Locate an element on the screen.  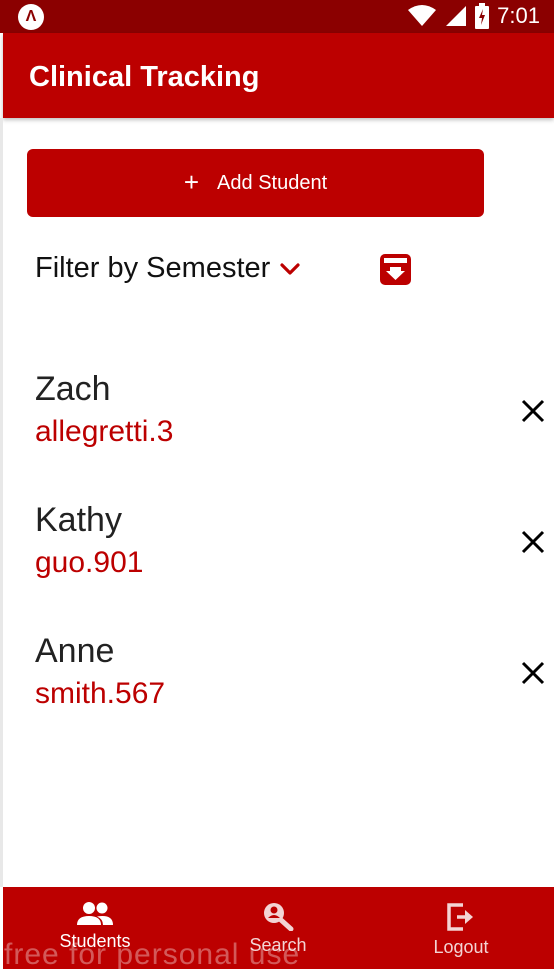
app-bar: Clinical Tracking is located at coordinates (278, 75).